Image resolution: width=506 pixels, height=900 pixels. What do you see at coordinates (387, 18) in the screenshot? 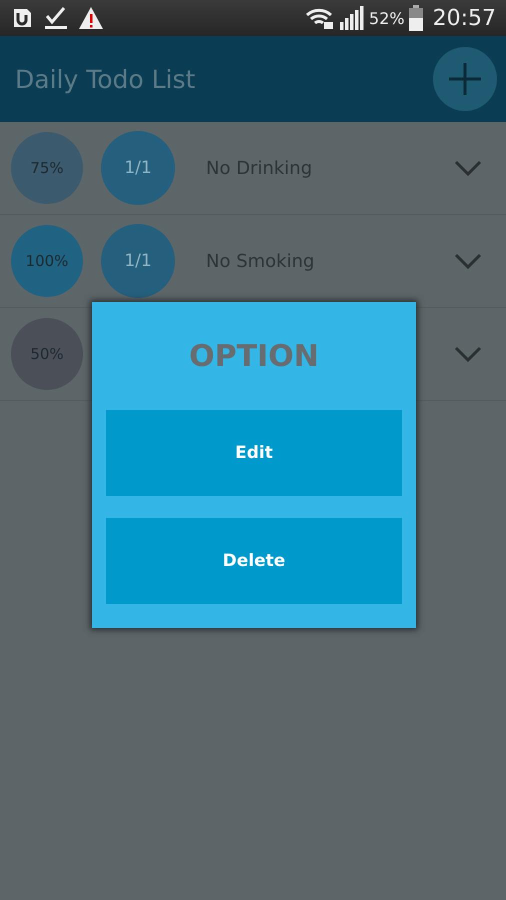
I see `battery-percent: 52%` at bounding box center [387, 18].